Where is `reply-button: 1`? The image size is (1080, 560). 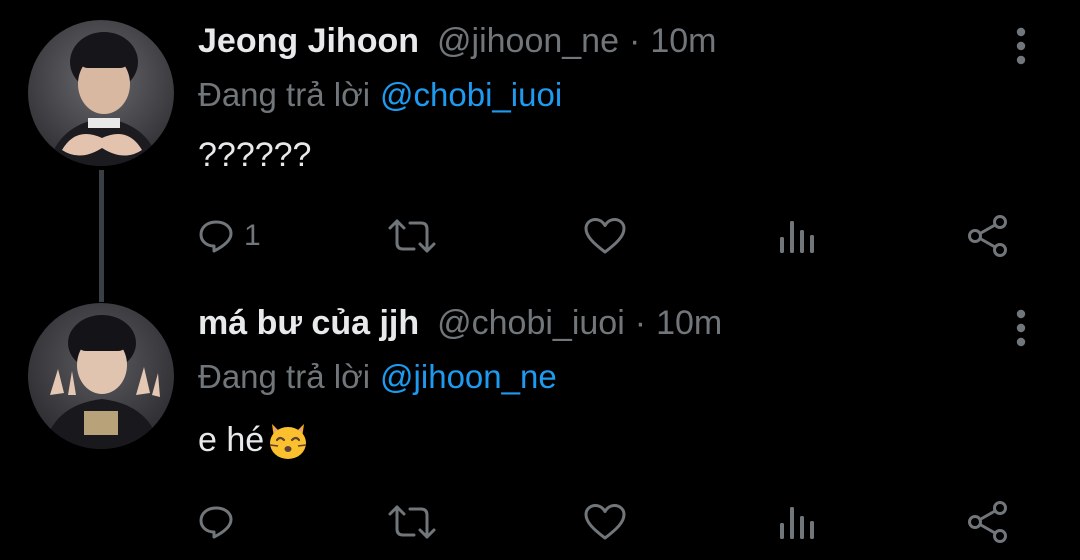 reply-button: 1 is located at coordinates (229, 236).